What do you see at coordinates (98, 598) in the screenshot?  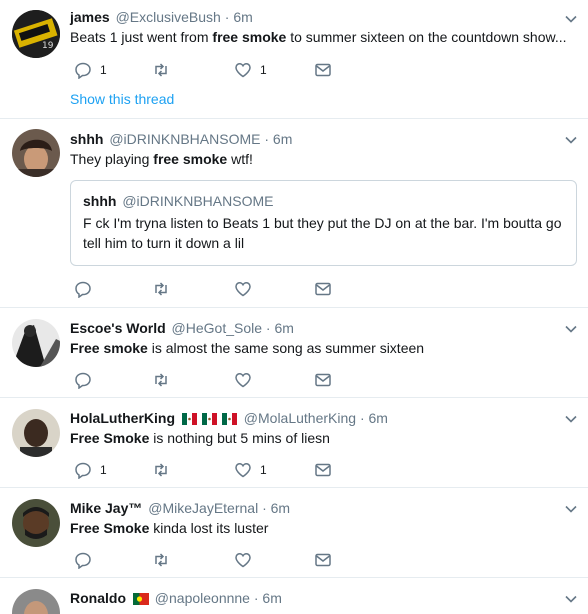 I see `user-name: Ronaldo` at bounding box center [98, 598].